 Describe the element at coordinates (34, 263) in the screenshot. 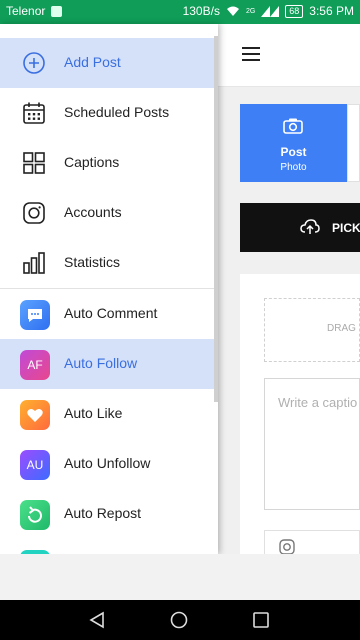

I see `bar-chart-icon` at that location.